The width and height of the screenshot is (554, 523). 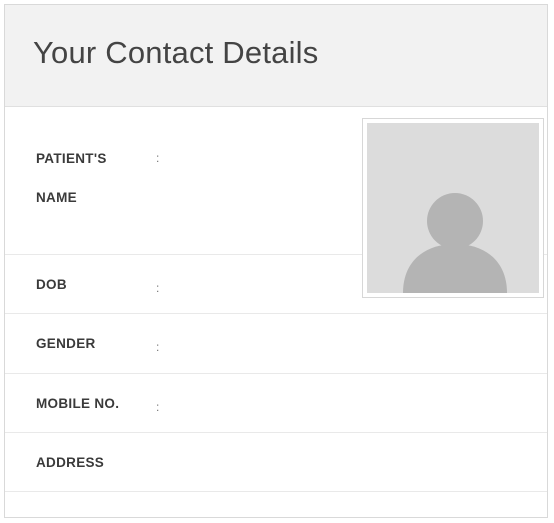 I want to click on patient-name-label: PATIENT'S NAME, so click(x=71, y=178).